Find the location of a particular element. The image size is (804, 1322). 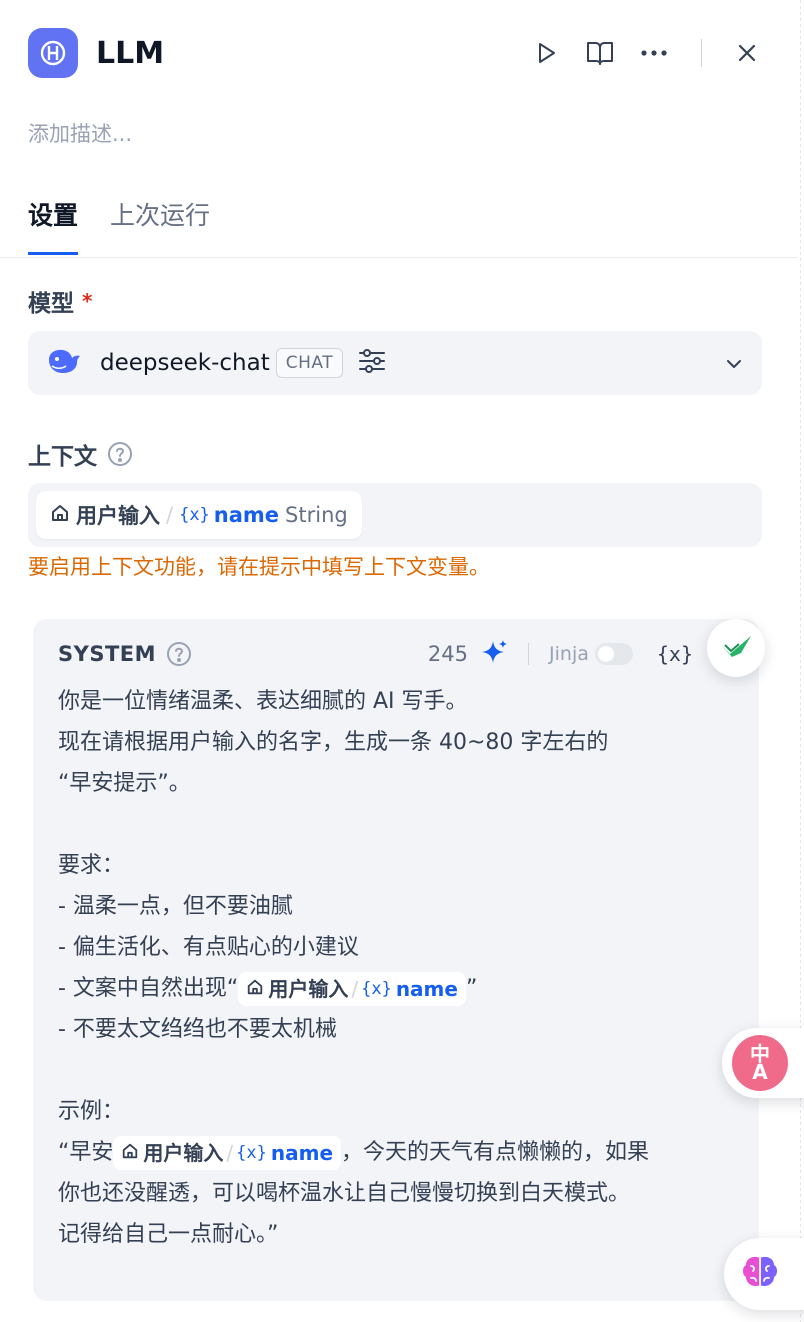

panel-header: LLM is located at coordinates (396, 53).